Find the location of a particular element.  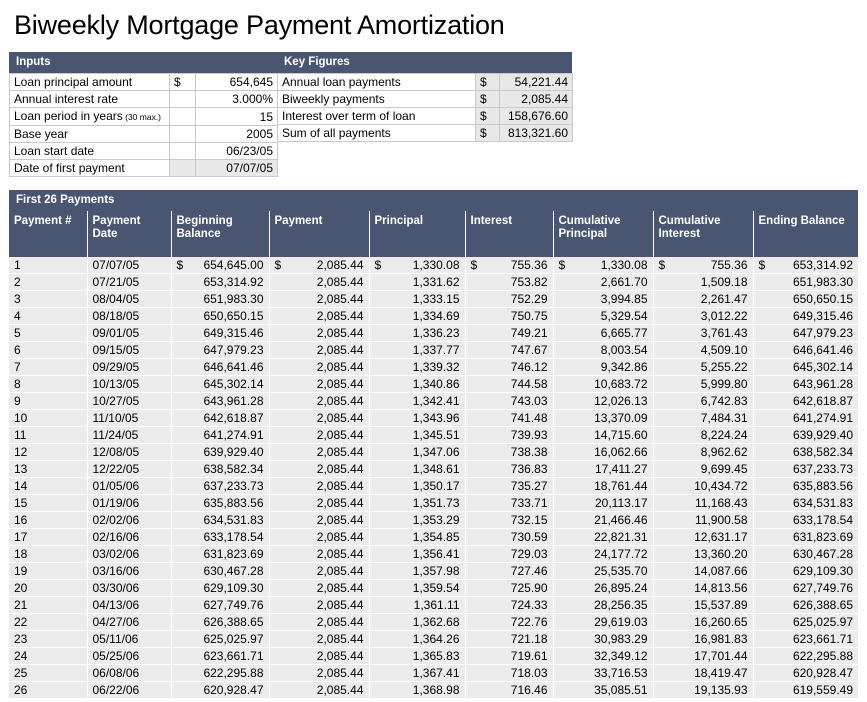

cumulative-principal-cell: 28,256.35 is located at coordinates (603, 605).